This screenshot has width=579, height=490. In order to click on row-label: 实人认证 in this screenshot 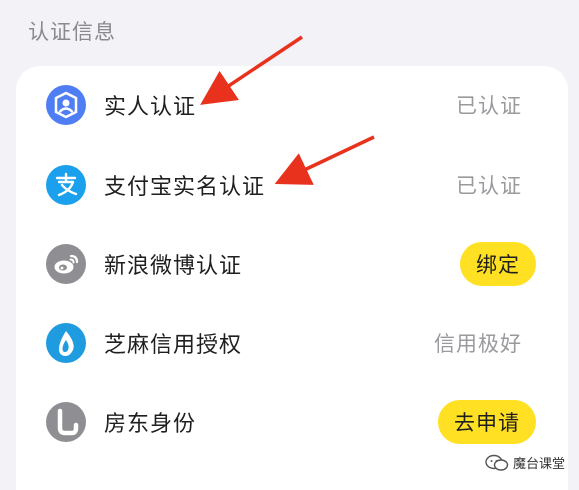, I will do `click(150, 107)`.